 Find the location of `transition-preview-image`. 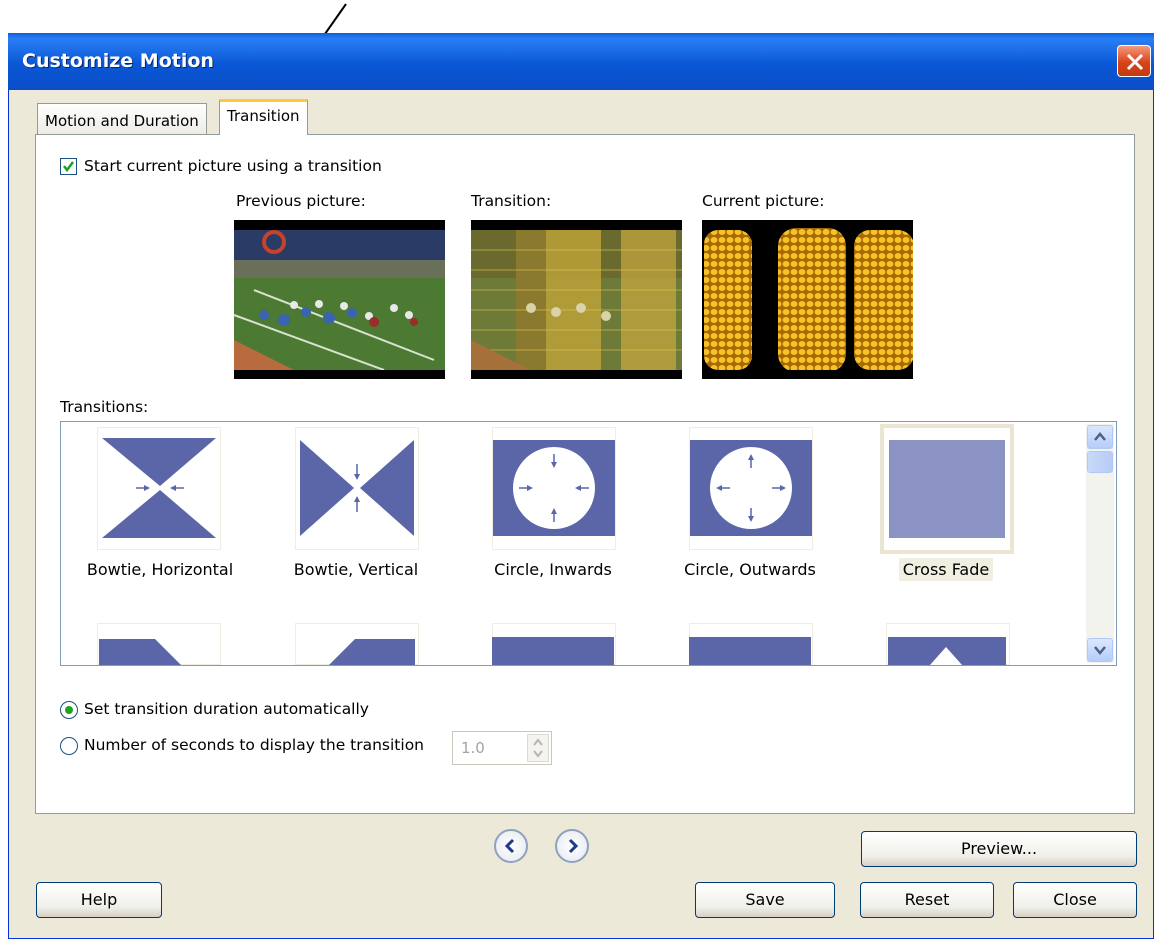

transition-preview-image is located at coordinates (576, 299).